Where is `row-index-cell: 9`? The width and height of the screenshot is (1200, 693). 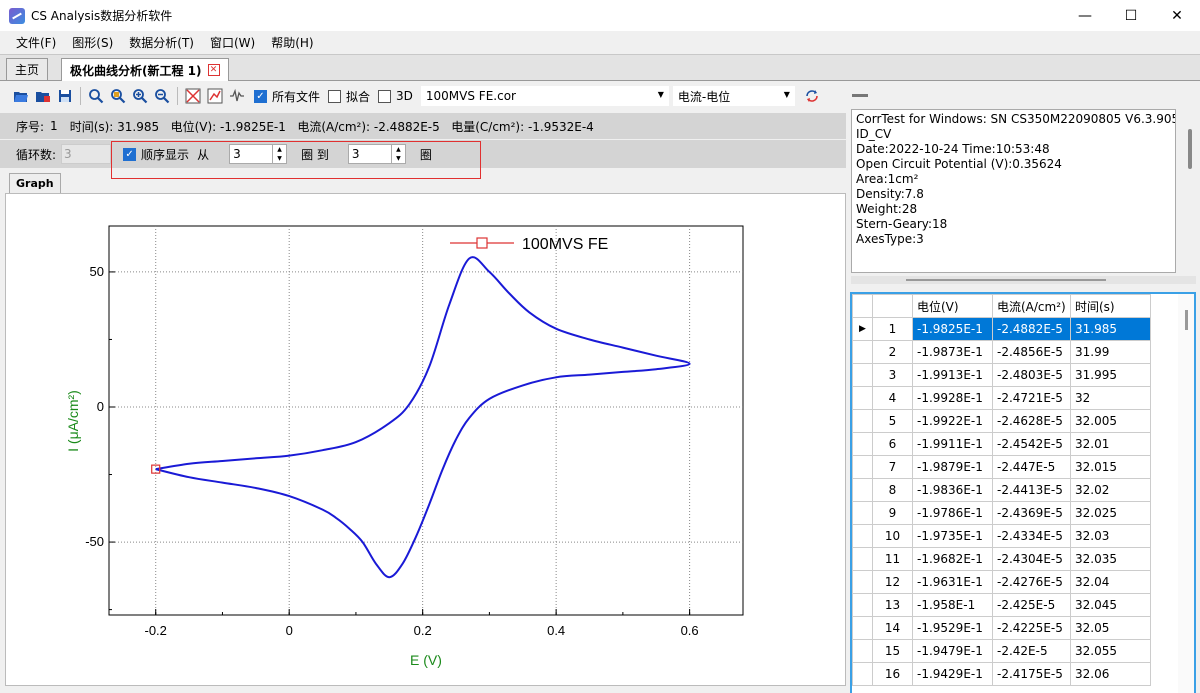
row-index-cell: 9 is located at coordinates (892, 513).